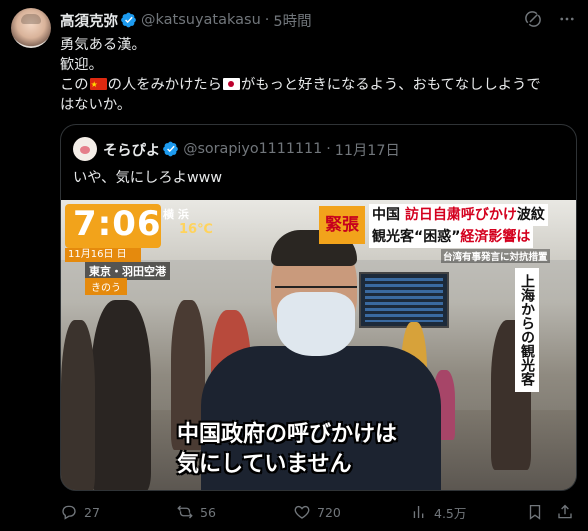  Describe the element at coordinates (318, 20) in the screenshot. I see `tweet-header: 高須克弥 @katsuyatakasu · 5時間` at that location.